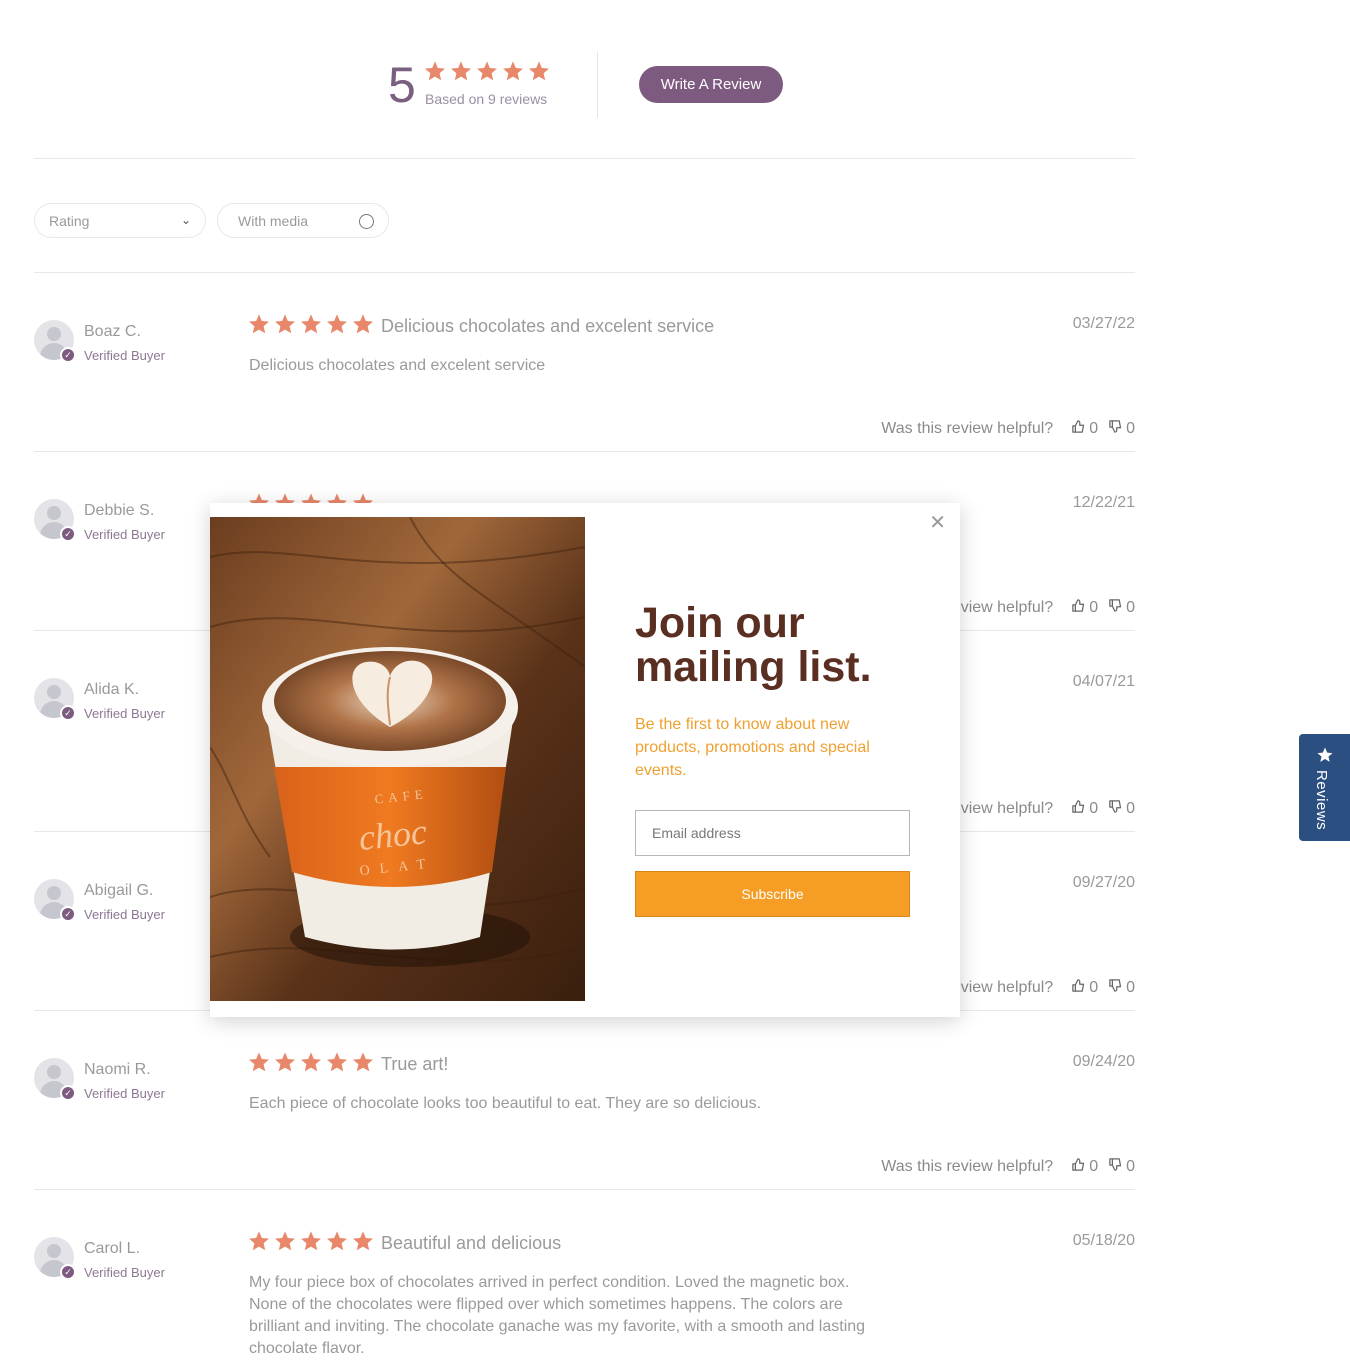 Image resolution: width=1350 pixels, height=1372 pixels. Describe the element at coordinates (366, 221) in the screenshot. I see `with-media-radio` at that location.